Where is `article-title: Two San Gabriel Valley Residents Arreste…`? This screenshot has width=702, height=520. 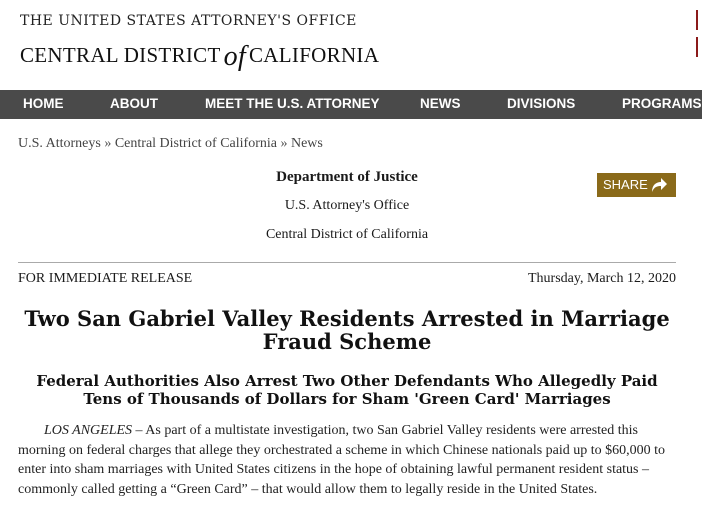 article-title: Two San Gabriel Valley Residents Arreste… is located at coordinates (347, 330).